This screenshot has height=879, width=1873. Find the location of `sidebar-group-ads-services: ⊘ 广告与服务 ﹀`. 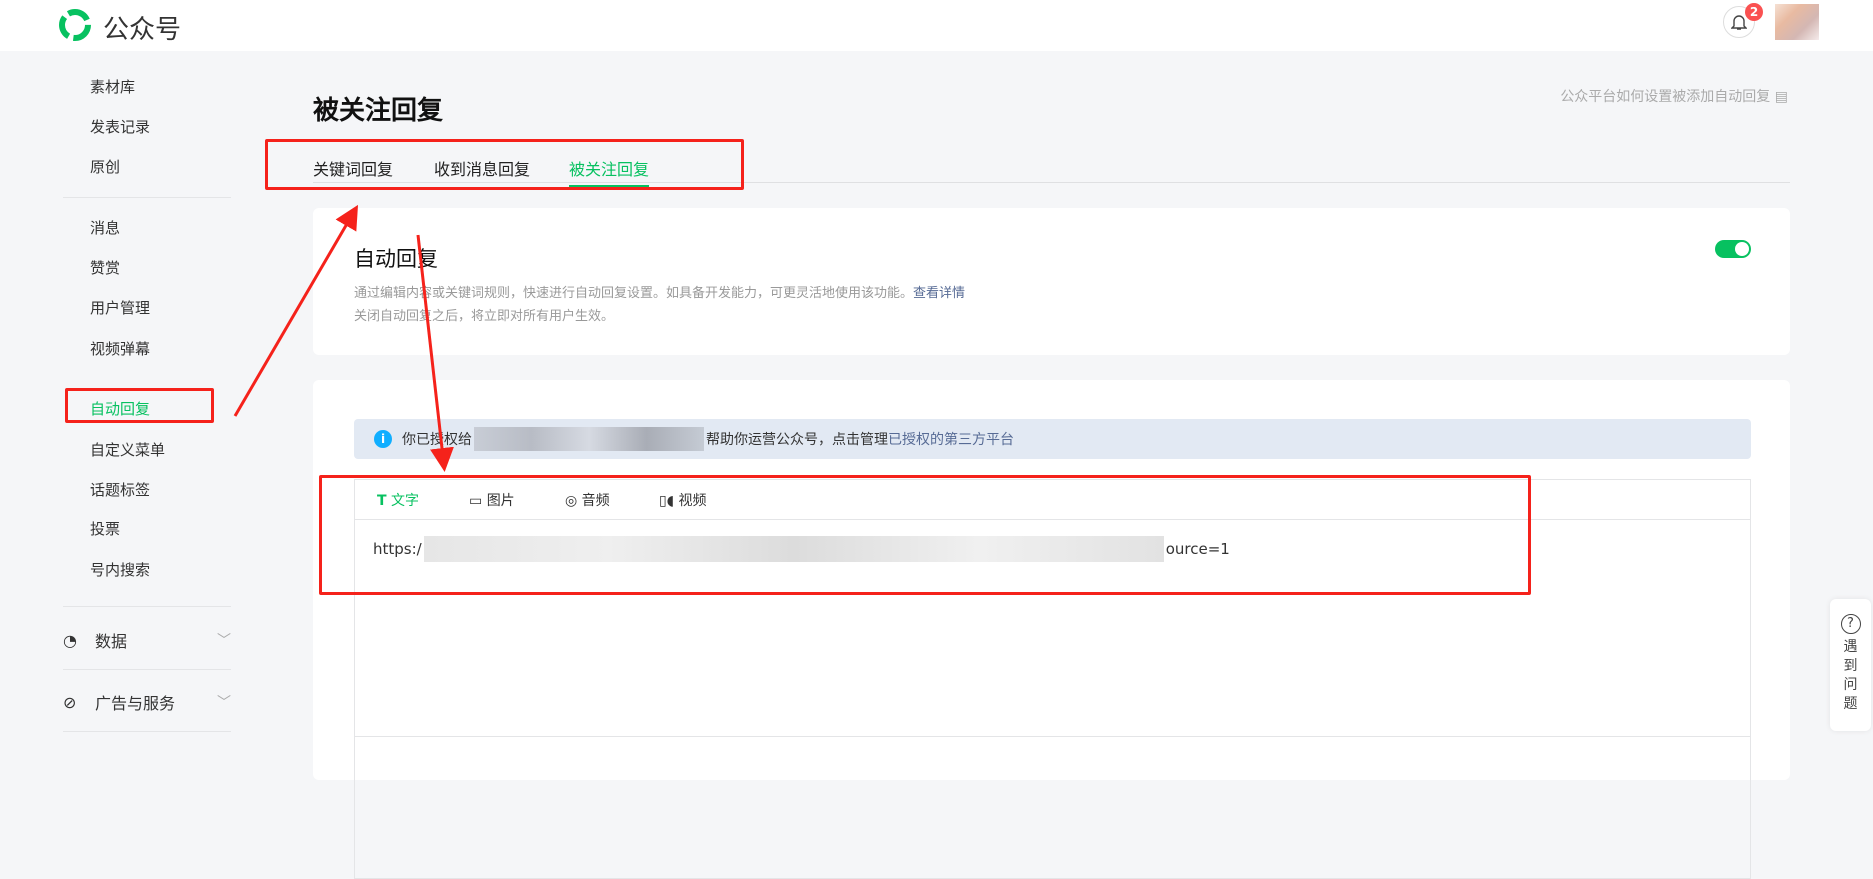

sidebar-group-ads-services: ⊘ 广告与服务 ﹀ is located at coordinates (147, 702).